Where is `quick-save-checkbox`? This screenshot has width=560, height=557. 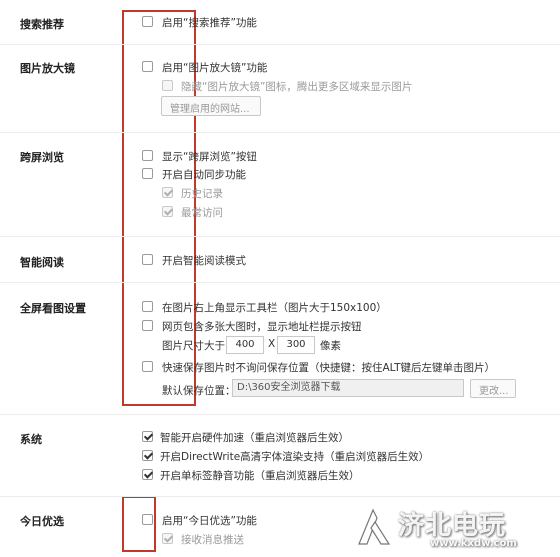
quick-save-checkbox is located at coordinates (147, 366).